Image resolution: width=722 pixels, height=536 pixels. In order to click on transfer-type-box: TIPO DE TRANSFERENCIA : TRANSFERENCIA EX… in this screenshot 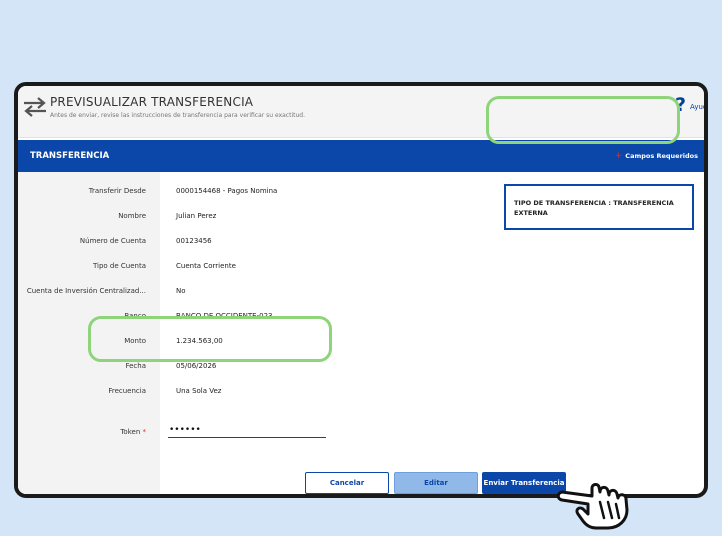, I will do `click(599, 207)`.